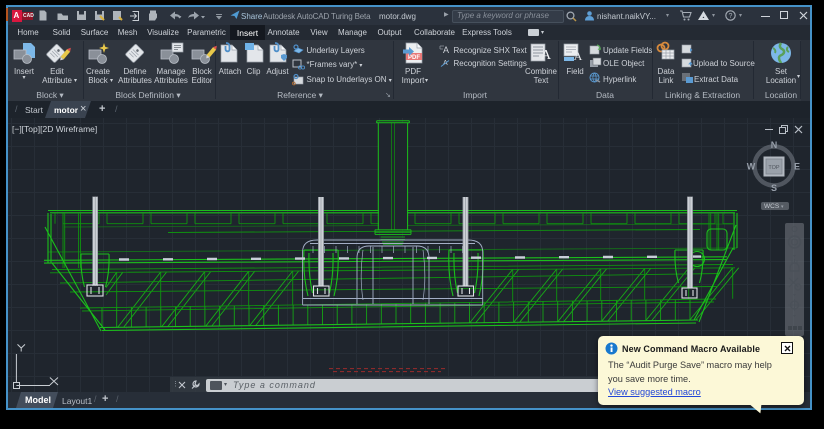 This screenshot has height=429, width=824. I want to click on svg-text: S, so click(774, 188).